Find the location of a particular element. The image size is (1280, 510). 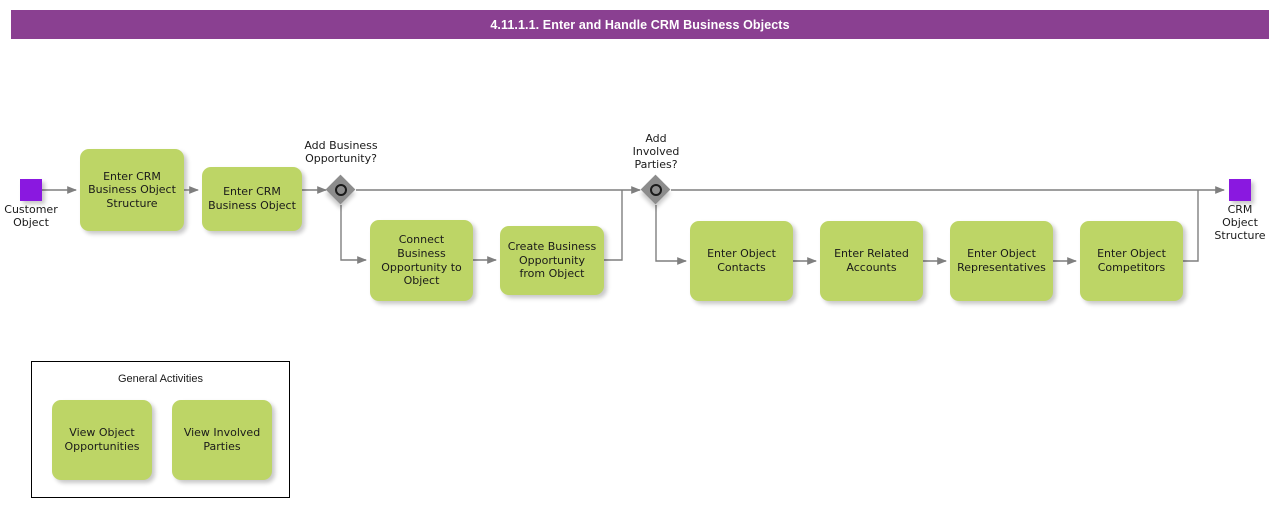

task-connect-business-opportunity-to-object: Connect Business Opportunity to Object is located at coordinates (421, 260).